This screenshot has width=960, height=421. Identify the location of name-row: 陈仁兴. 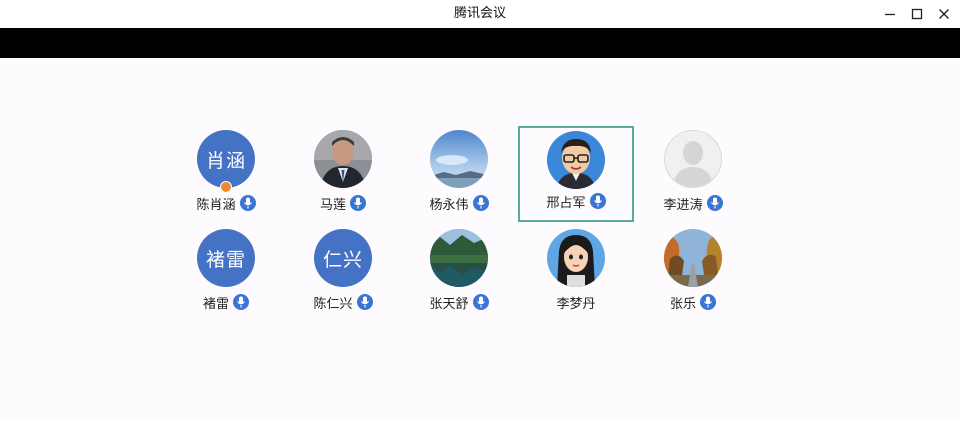
(343, 302).